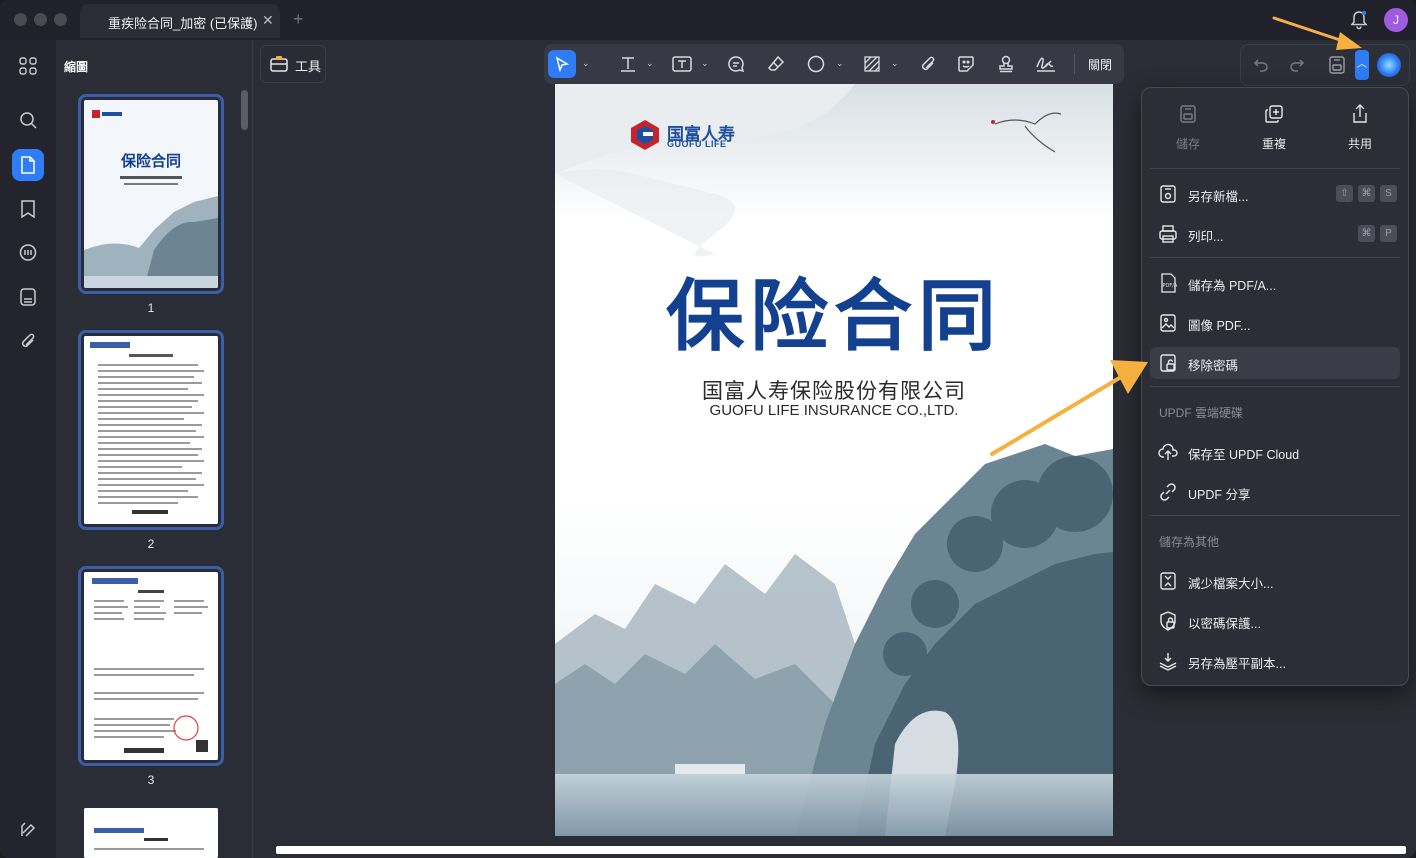  Describe the element at coordinates (298, 19) in the screenshot. I see `new-tab-icon: +` at that location.